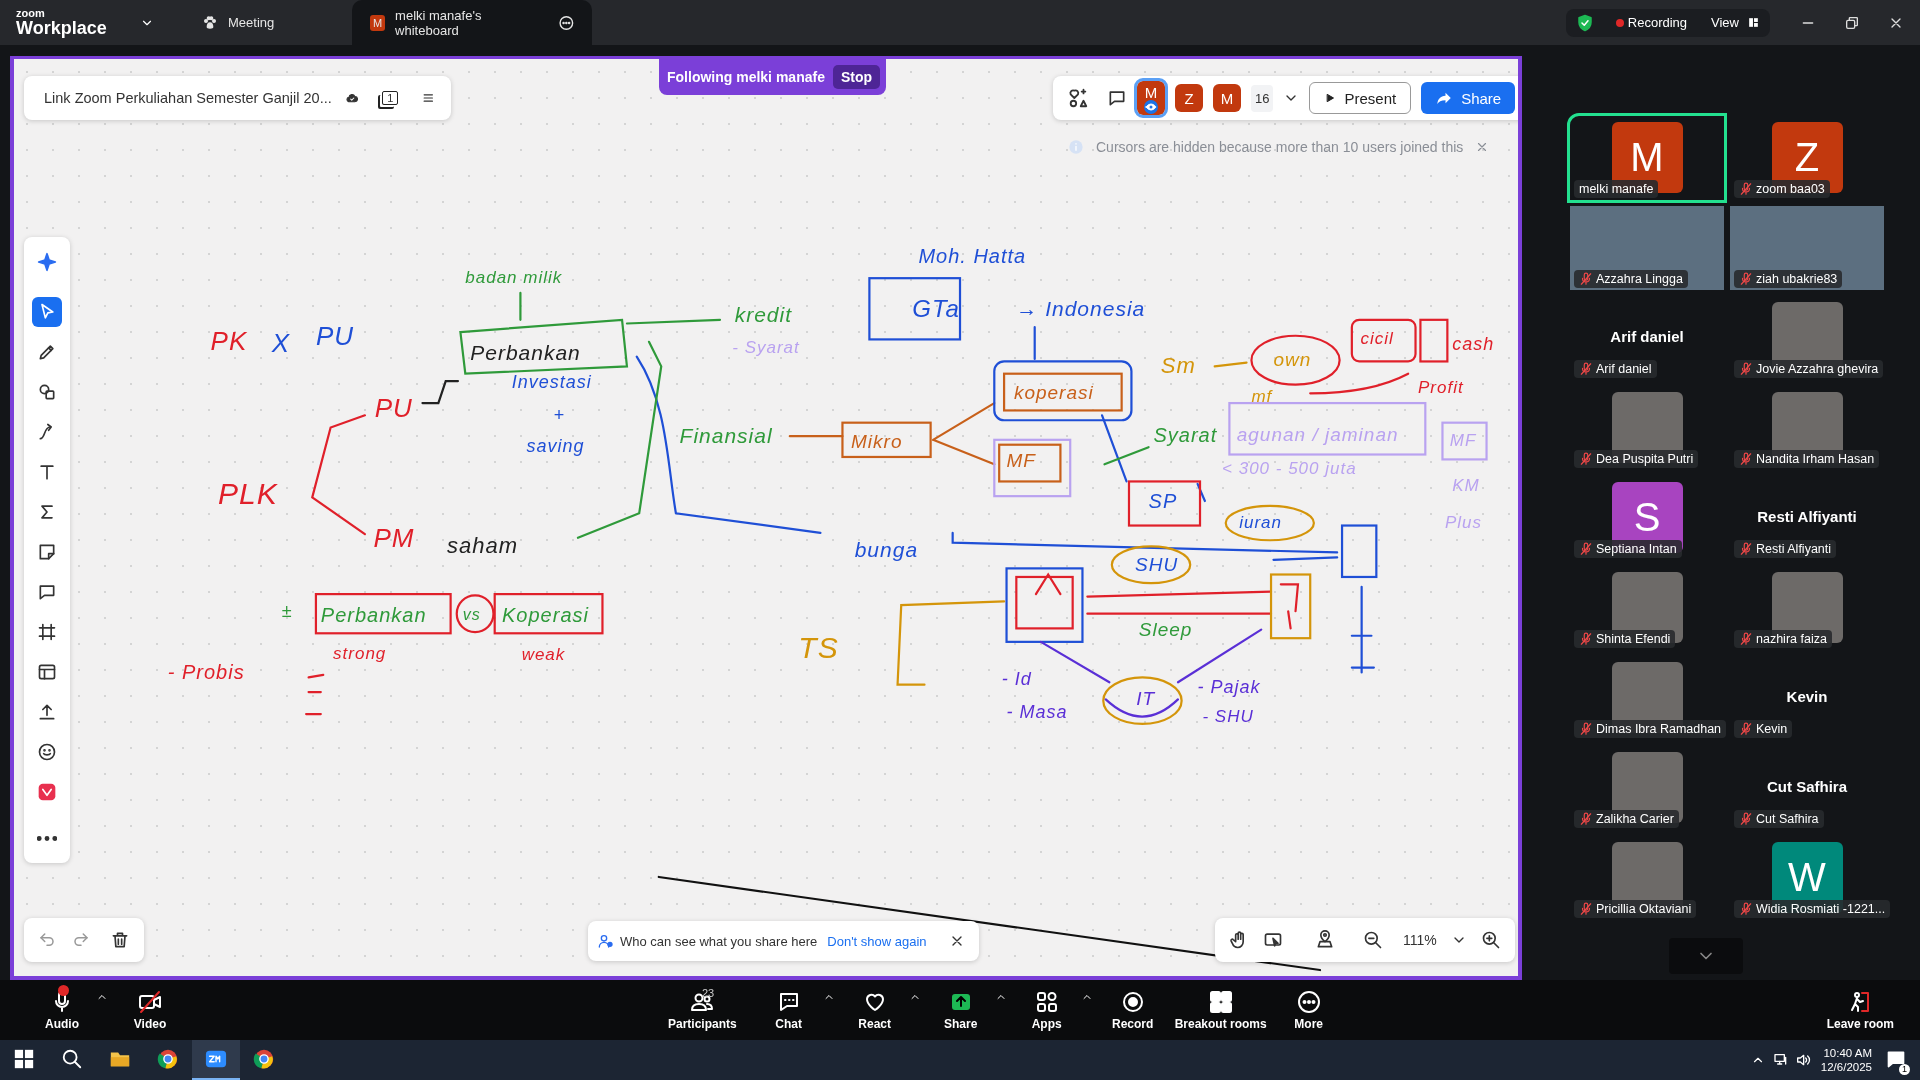  What do you see at coordinates (360, 654) in the screenshot?
I see `handwritten-note: strong` at bounding box center [360, 654].